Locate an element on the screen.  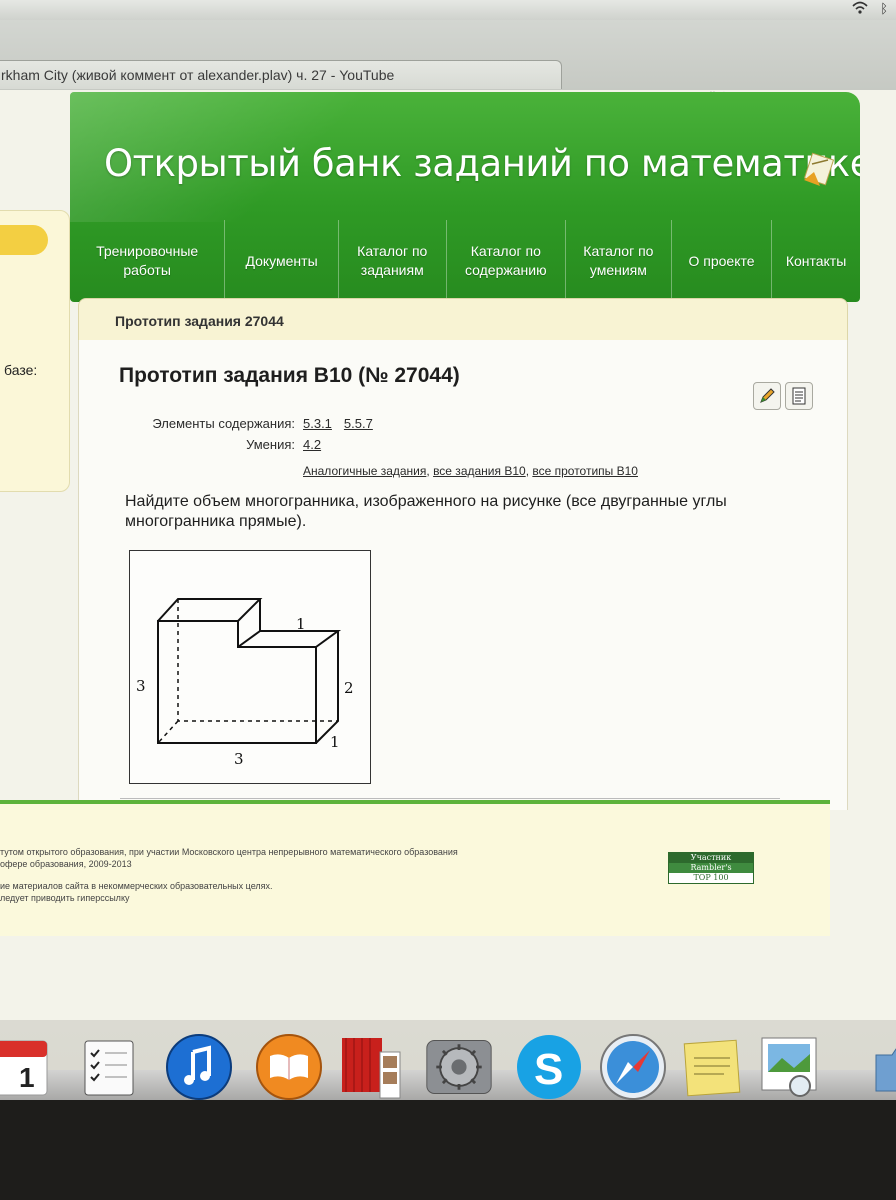
rambler-line: TOP 100 is located at coordinates (711, 878).